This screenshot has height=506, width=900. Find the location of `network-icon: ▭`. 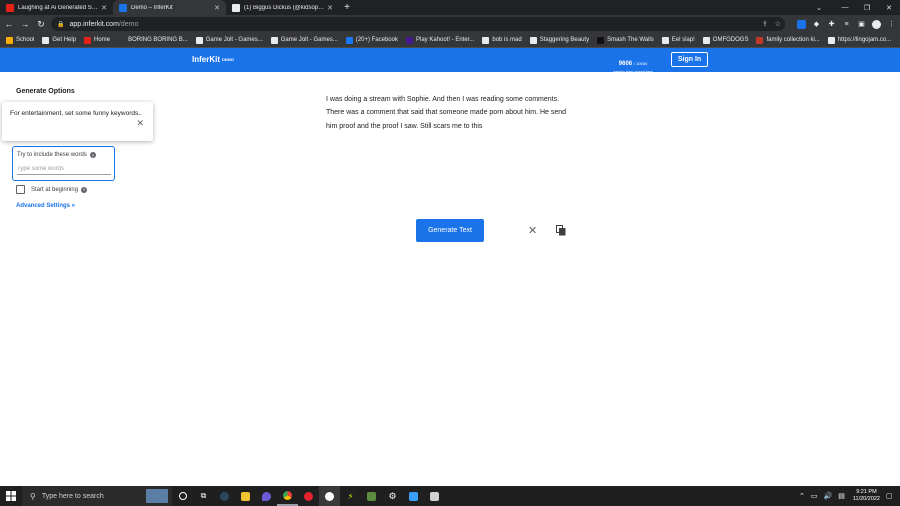

network-icon: ▭ is located at coordinates (814, 496).